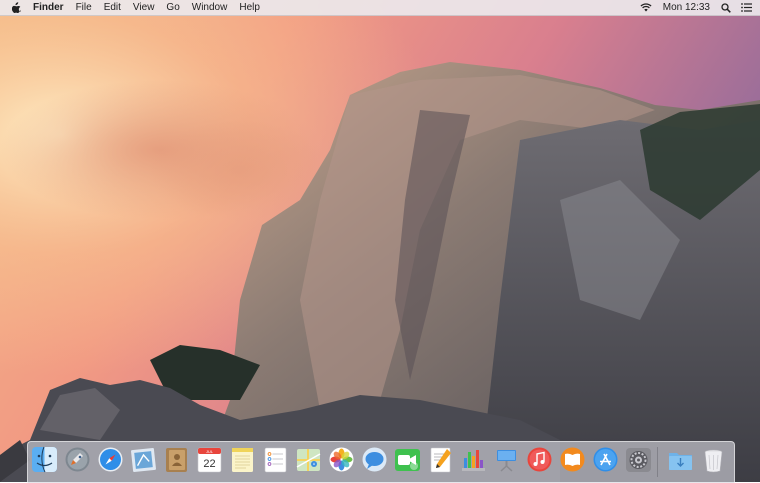 The height and width of the screenshot is (483, 760). I want to click on dock-mail, so click(143, 460).